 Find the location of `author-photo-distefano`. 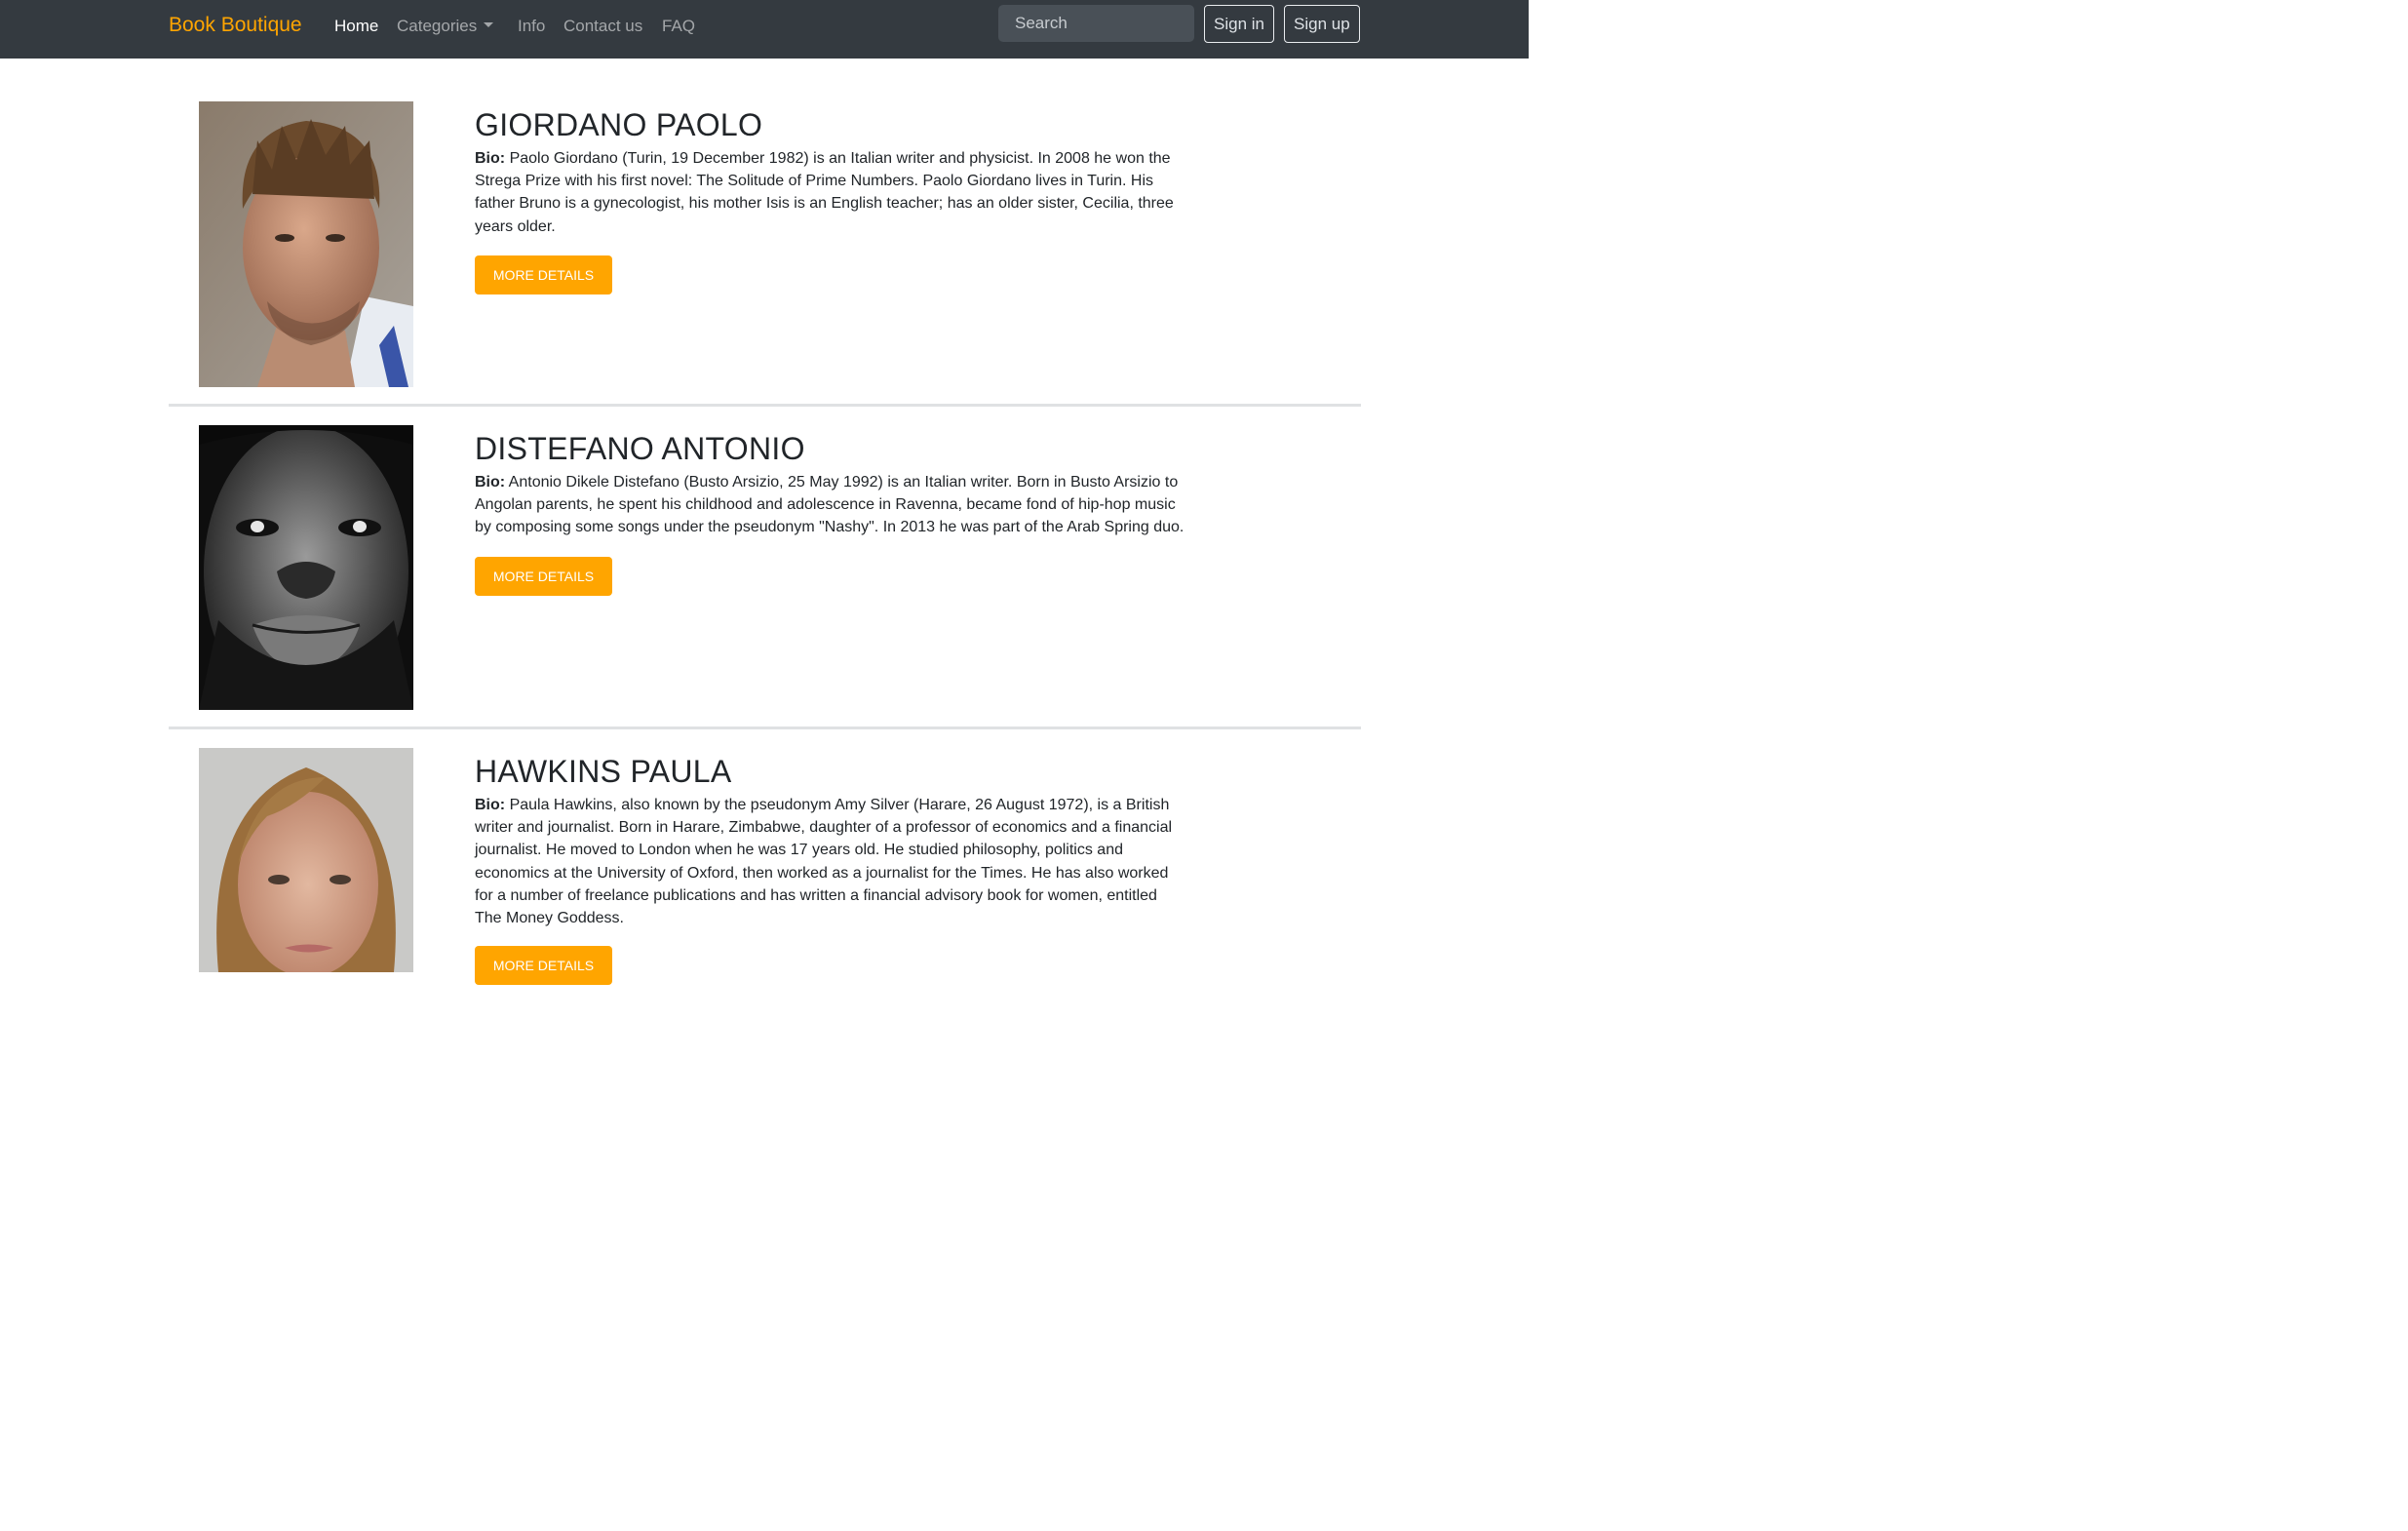

author-photo-distefano is located at coordinates (306, 568).